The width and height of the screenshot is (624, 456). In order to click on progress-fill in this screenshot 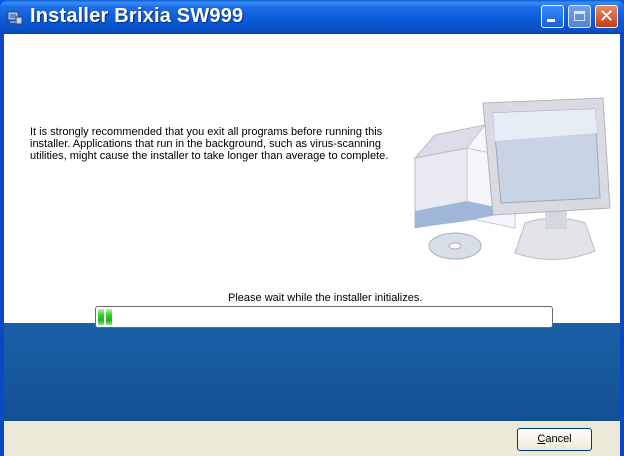, I will do `click(105, 317)`.